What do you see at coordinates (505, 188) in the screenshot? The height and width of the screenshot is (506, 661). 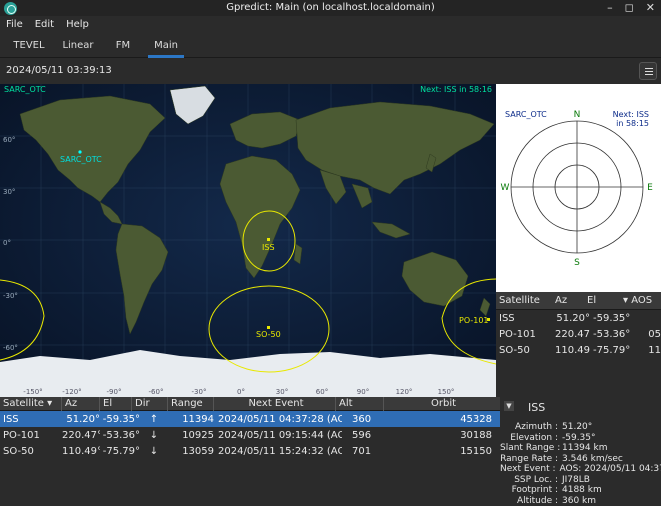 I see `polar-w: W` at bounding box center [505, 188].